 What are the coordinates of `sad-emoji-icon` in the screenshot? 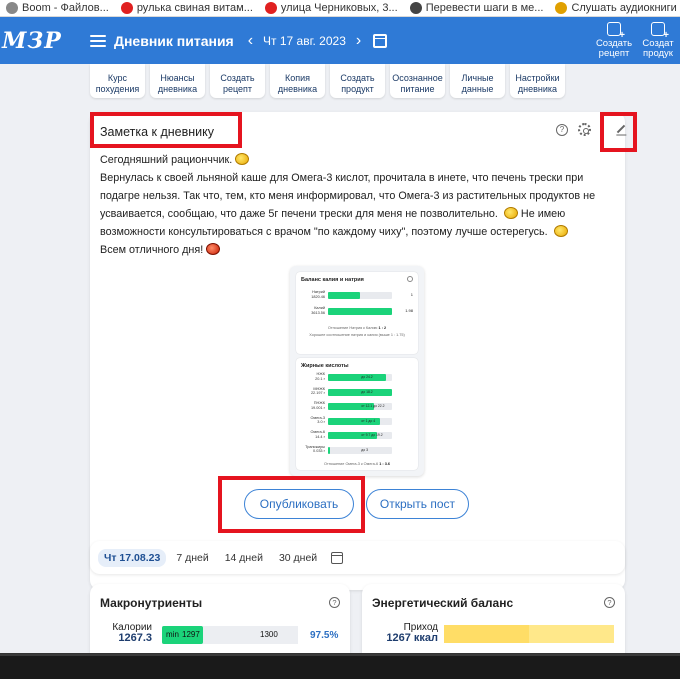 It's located at (510, 213).